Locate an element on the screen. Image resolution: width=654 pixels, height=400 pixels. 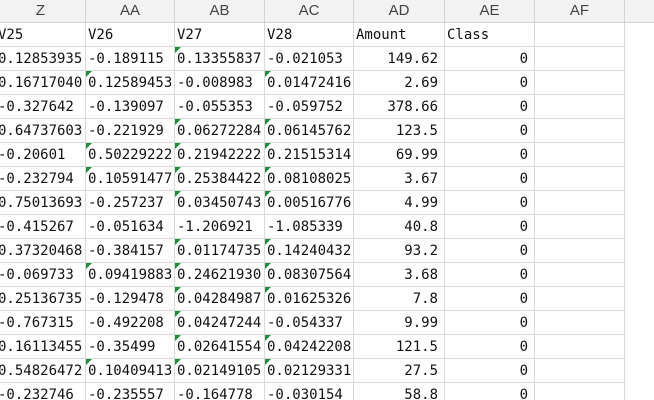
cell: -0.492208 is located at coordinates (130, 323).